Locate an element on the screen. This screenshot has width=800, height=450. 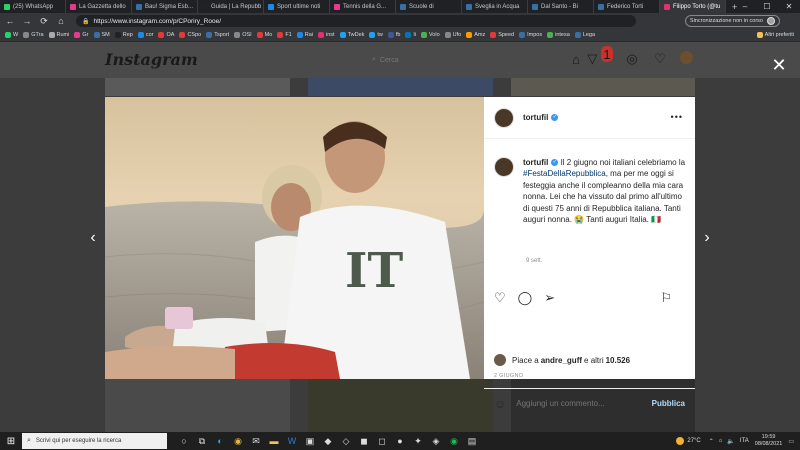
app-icon: ◆ is located at coordinates (328, 441).